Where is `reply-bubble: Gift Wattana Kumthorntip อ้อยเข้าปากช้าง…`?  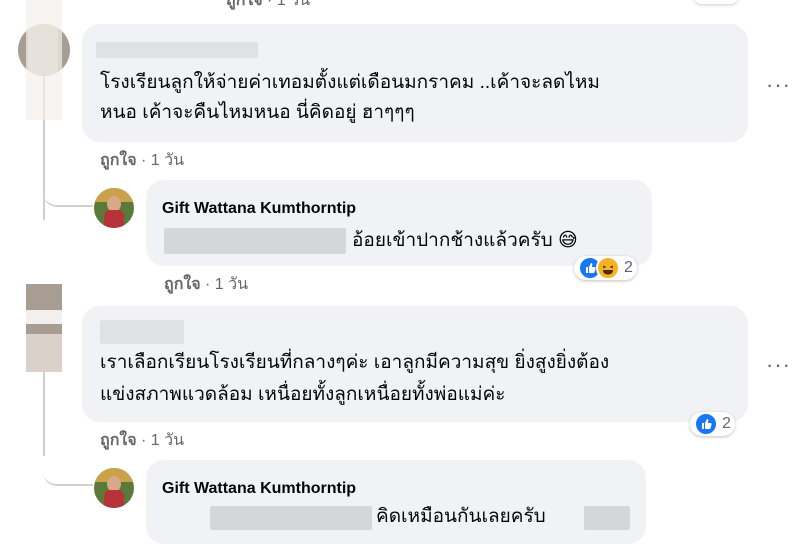 reply-bubble: Gift Wattana Kumthorntip อ้อยเข้าปากช้าง… is located at coordinates (399, 223).